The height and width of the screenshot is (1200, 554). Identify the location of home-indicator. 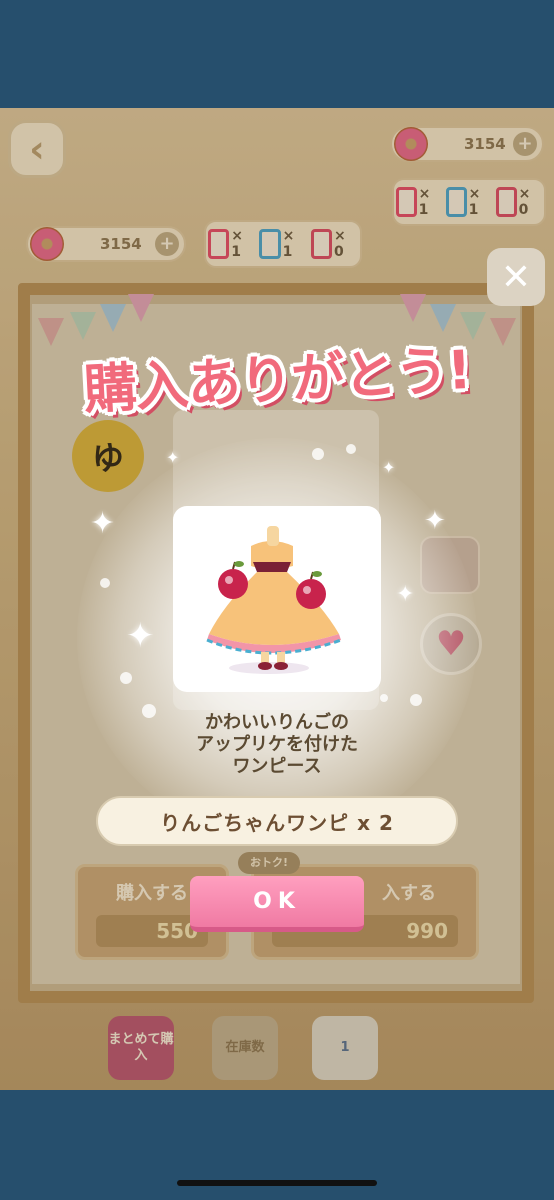
(277, 1183).